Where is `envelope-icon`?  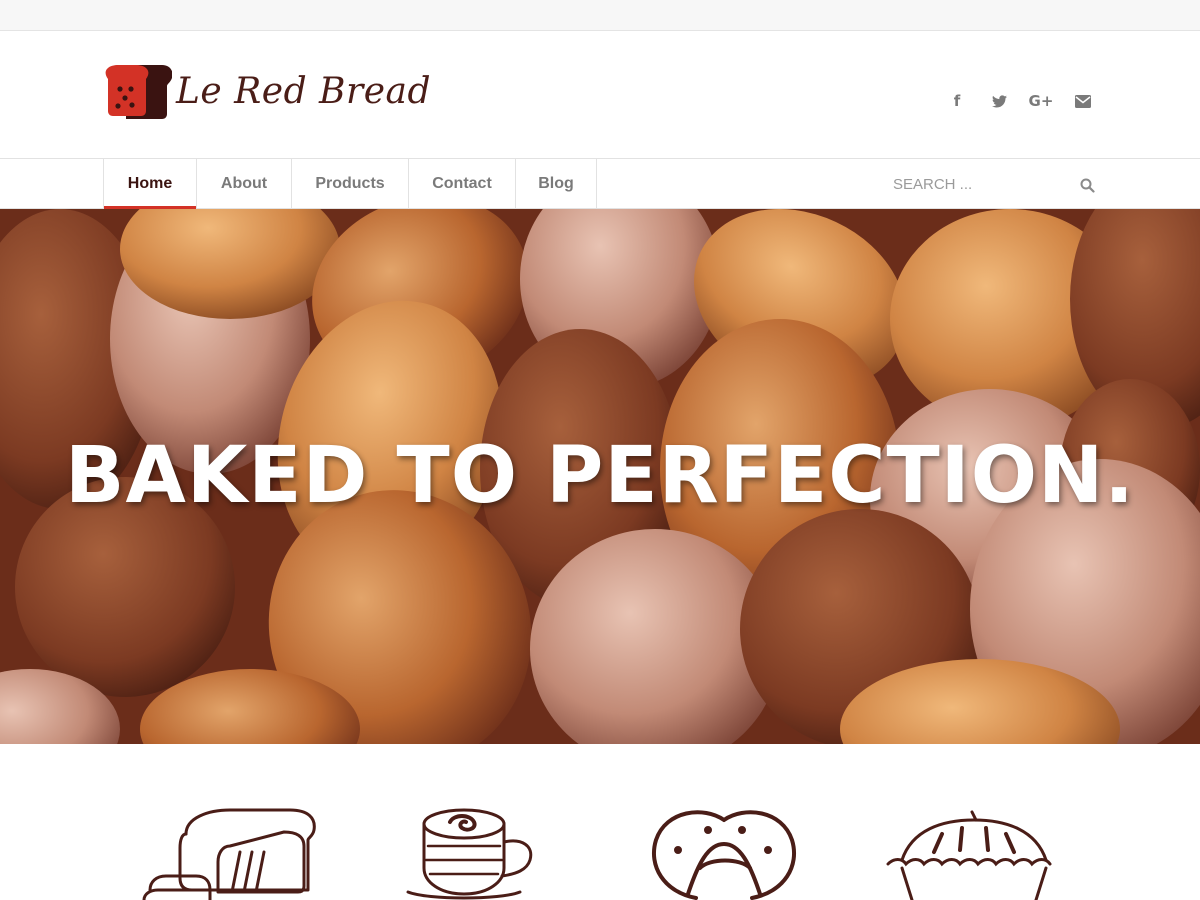 envelope-icon is located at coordinates (1083, 101).